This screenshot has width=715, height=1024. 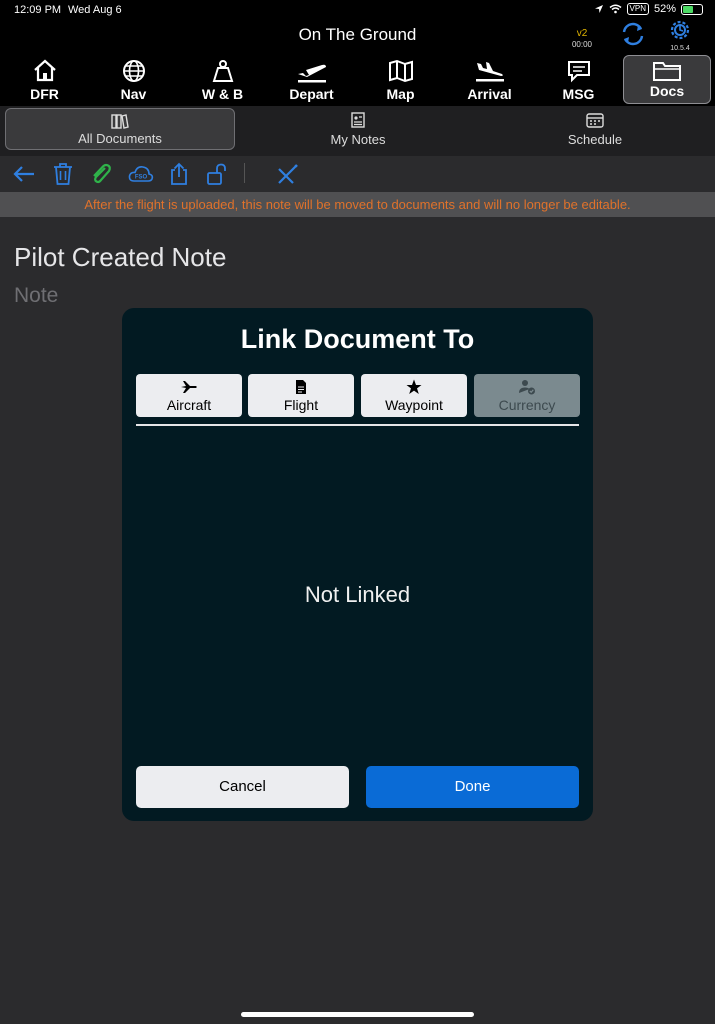 What do you see at coordinates (120, 257) in the screenshot?
I see `note-title: Pilot Created Note` at bounding box center [120, 257].